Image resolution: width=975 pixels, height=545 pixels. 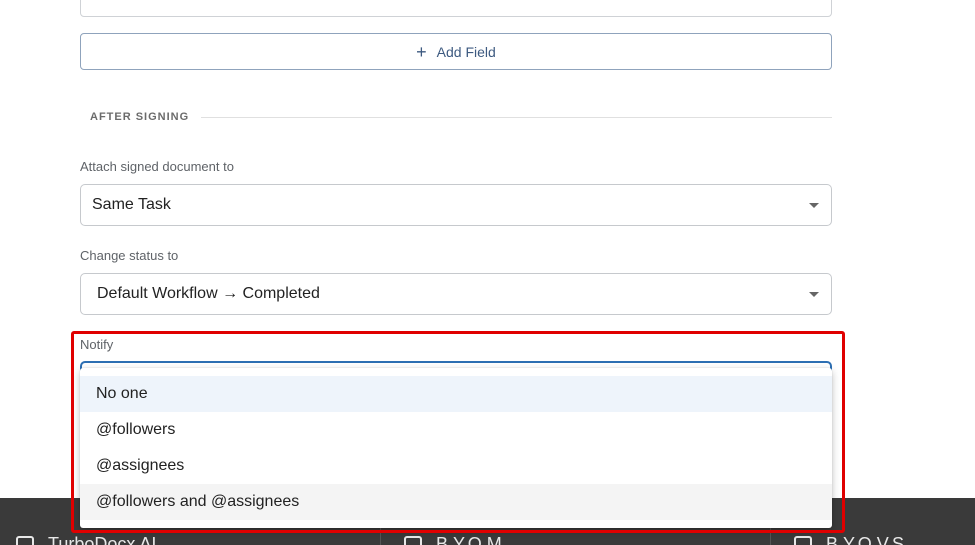 I want to click on change-status-label: Change status to, so click(x=129, y=255).